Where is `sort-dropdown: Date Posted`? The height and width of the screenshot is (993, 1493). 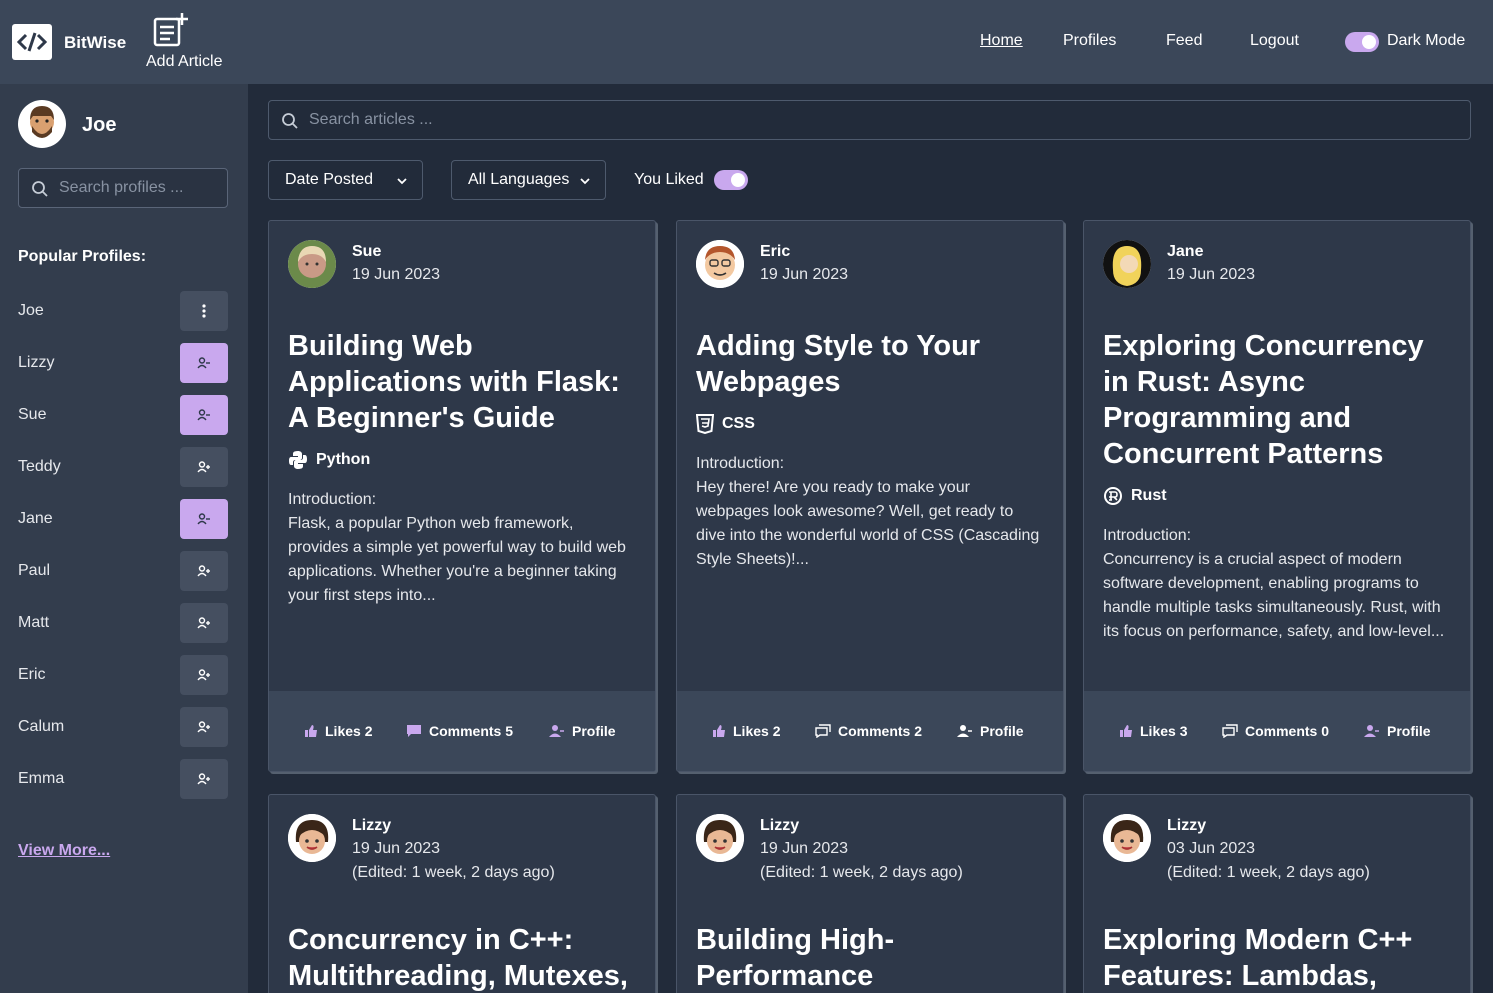 sort-dropdown: Date Posted is located at coordinates (345, 180).